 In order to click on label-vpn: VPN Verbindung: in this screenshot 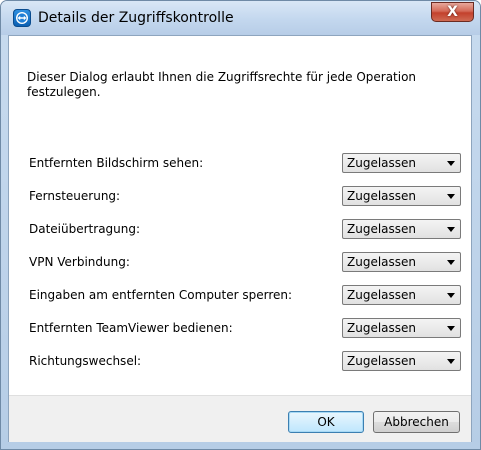, I will do `click(79, 262)`.